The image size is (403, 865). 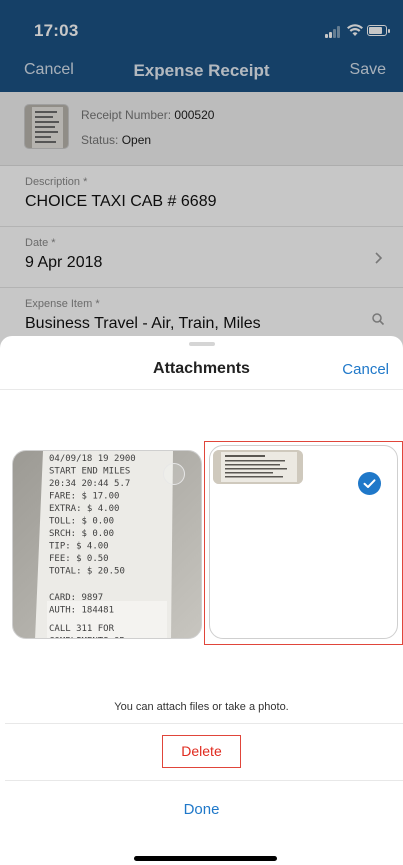 I want to click on receipt-photo-line: START END MILES, so click(x=89, y=472).